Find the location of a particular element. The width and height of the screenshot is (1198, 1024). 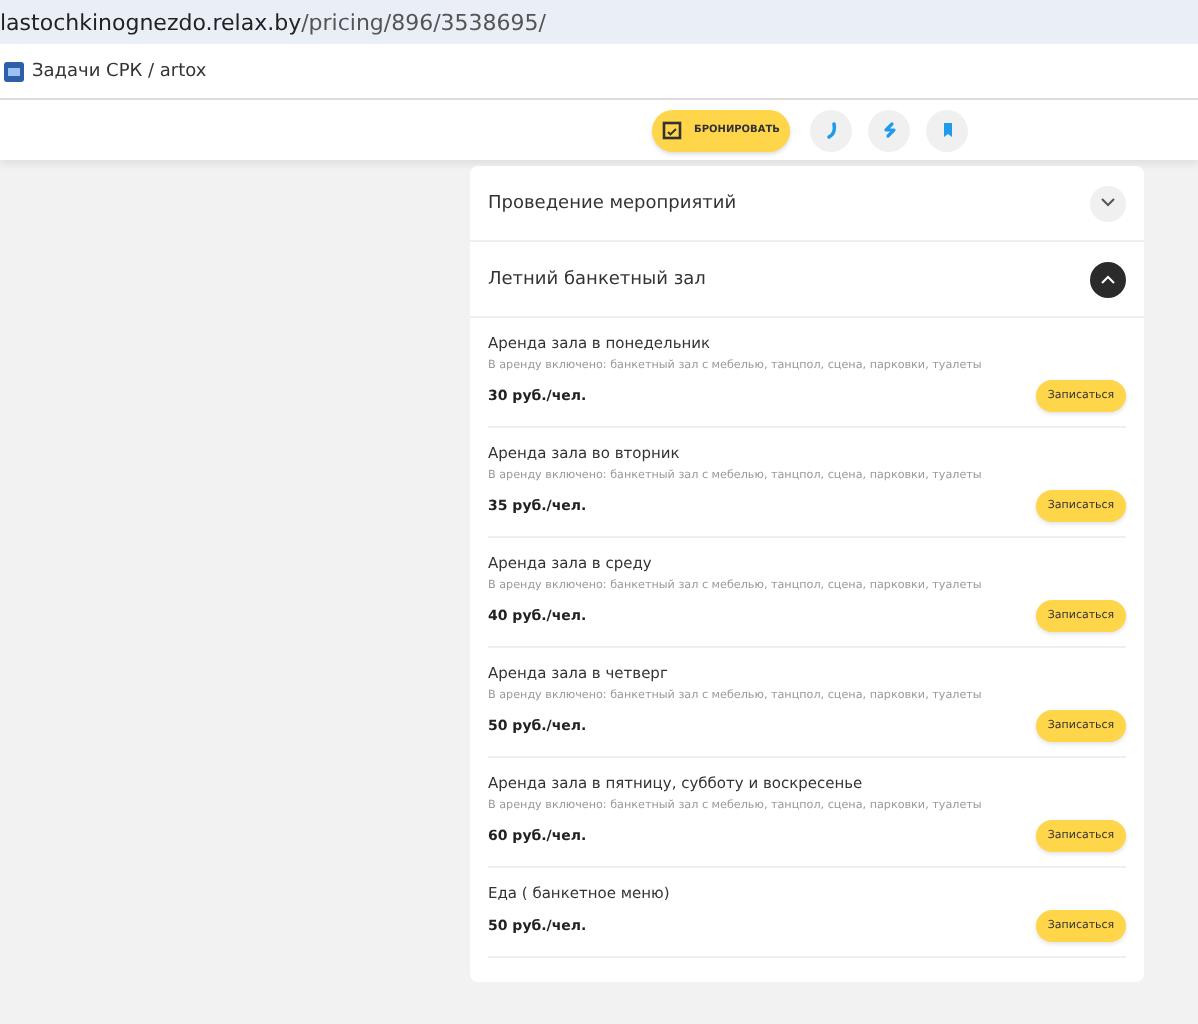

calendar-icon is located at coordinates (672, 130).